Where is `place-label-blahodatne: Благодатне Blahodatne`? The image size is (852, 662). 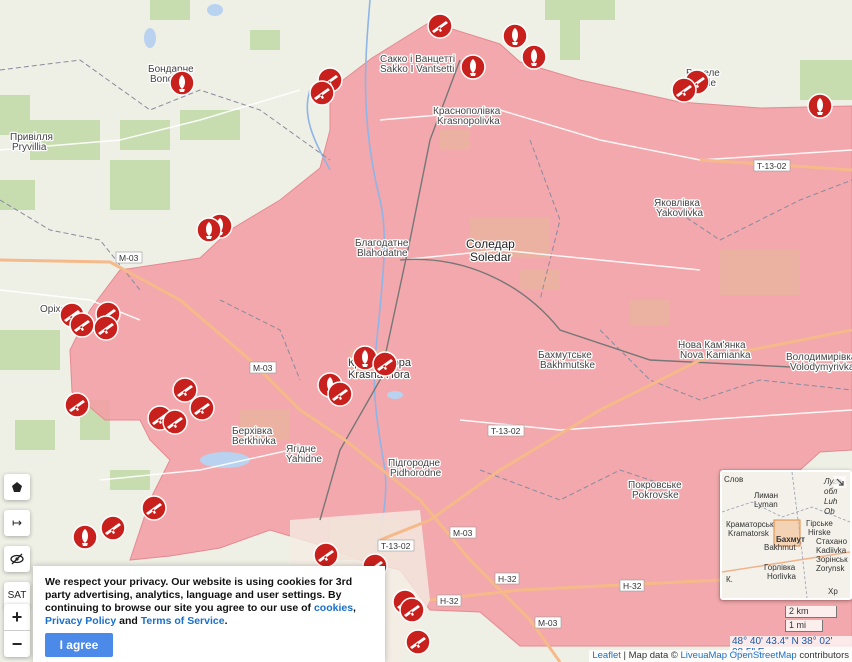 place-label-blahodatne: Благодатне Blahodatne is located at coordinates (382, 249).